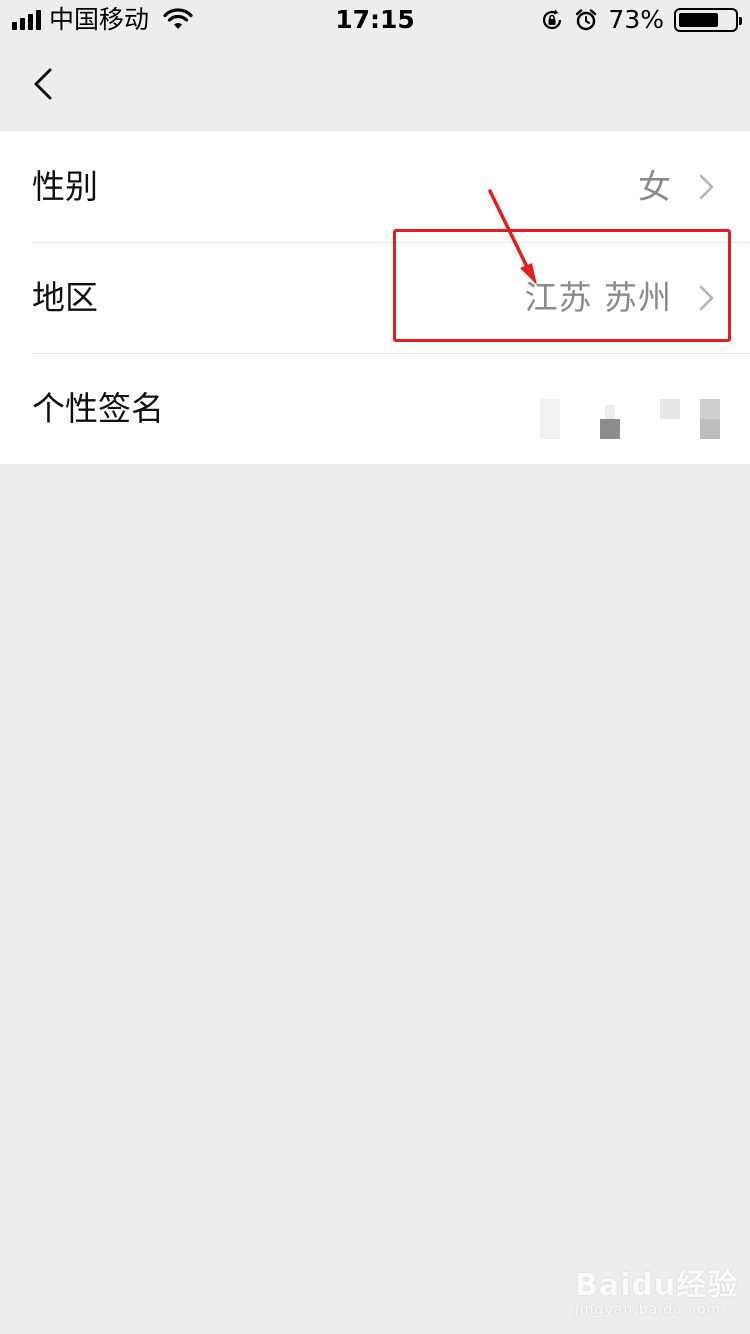  What do you see at coordinates (698, 20) in the screenshot?
I see `battery-fill` at bounding box center [698, 20].